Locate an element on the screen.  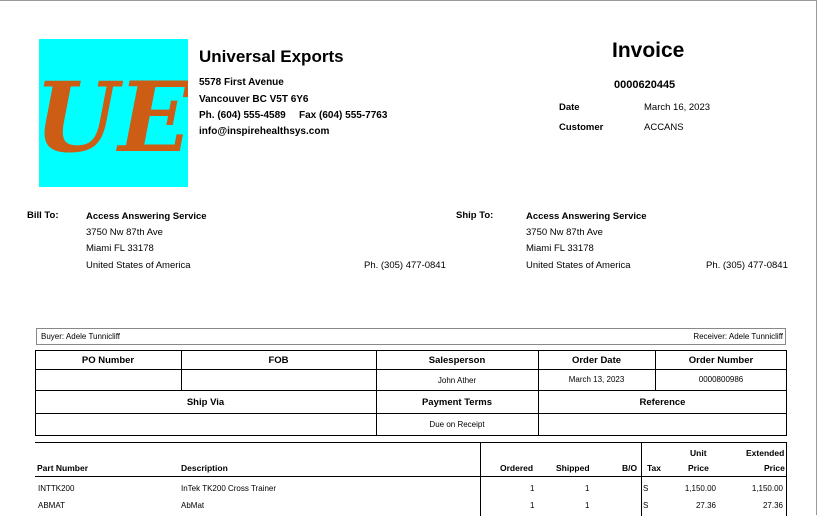
customer-value: ACCANS is located at coordinates (664, 127).